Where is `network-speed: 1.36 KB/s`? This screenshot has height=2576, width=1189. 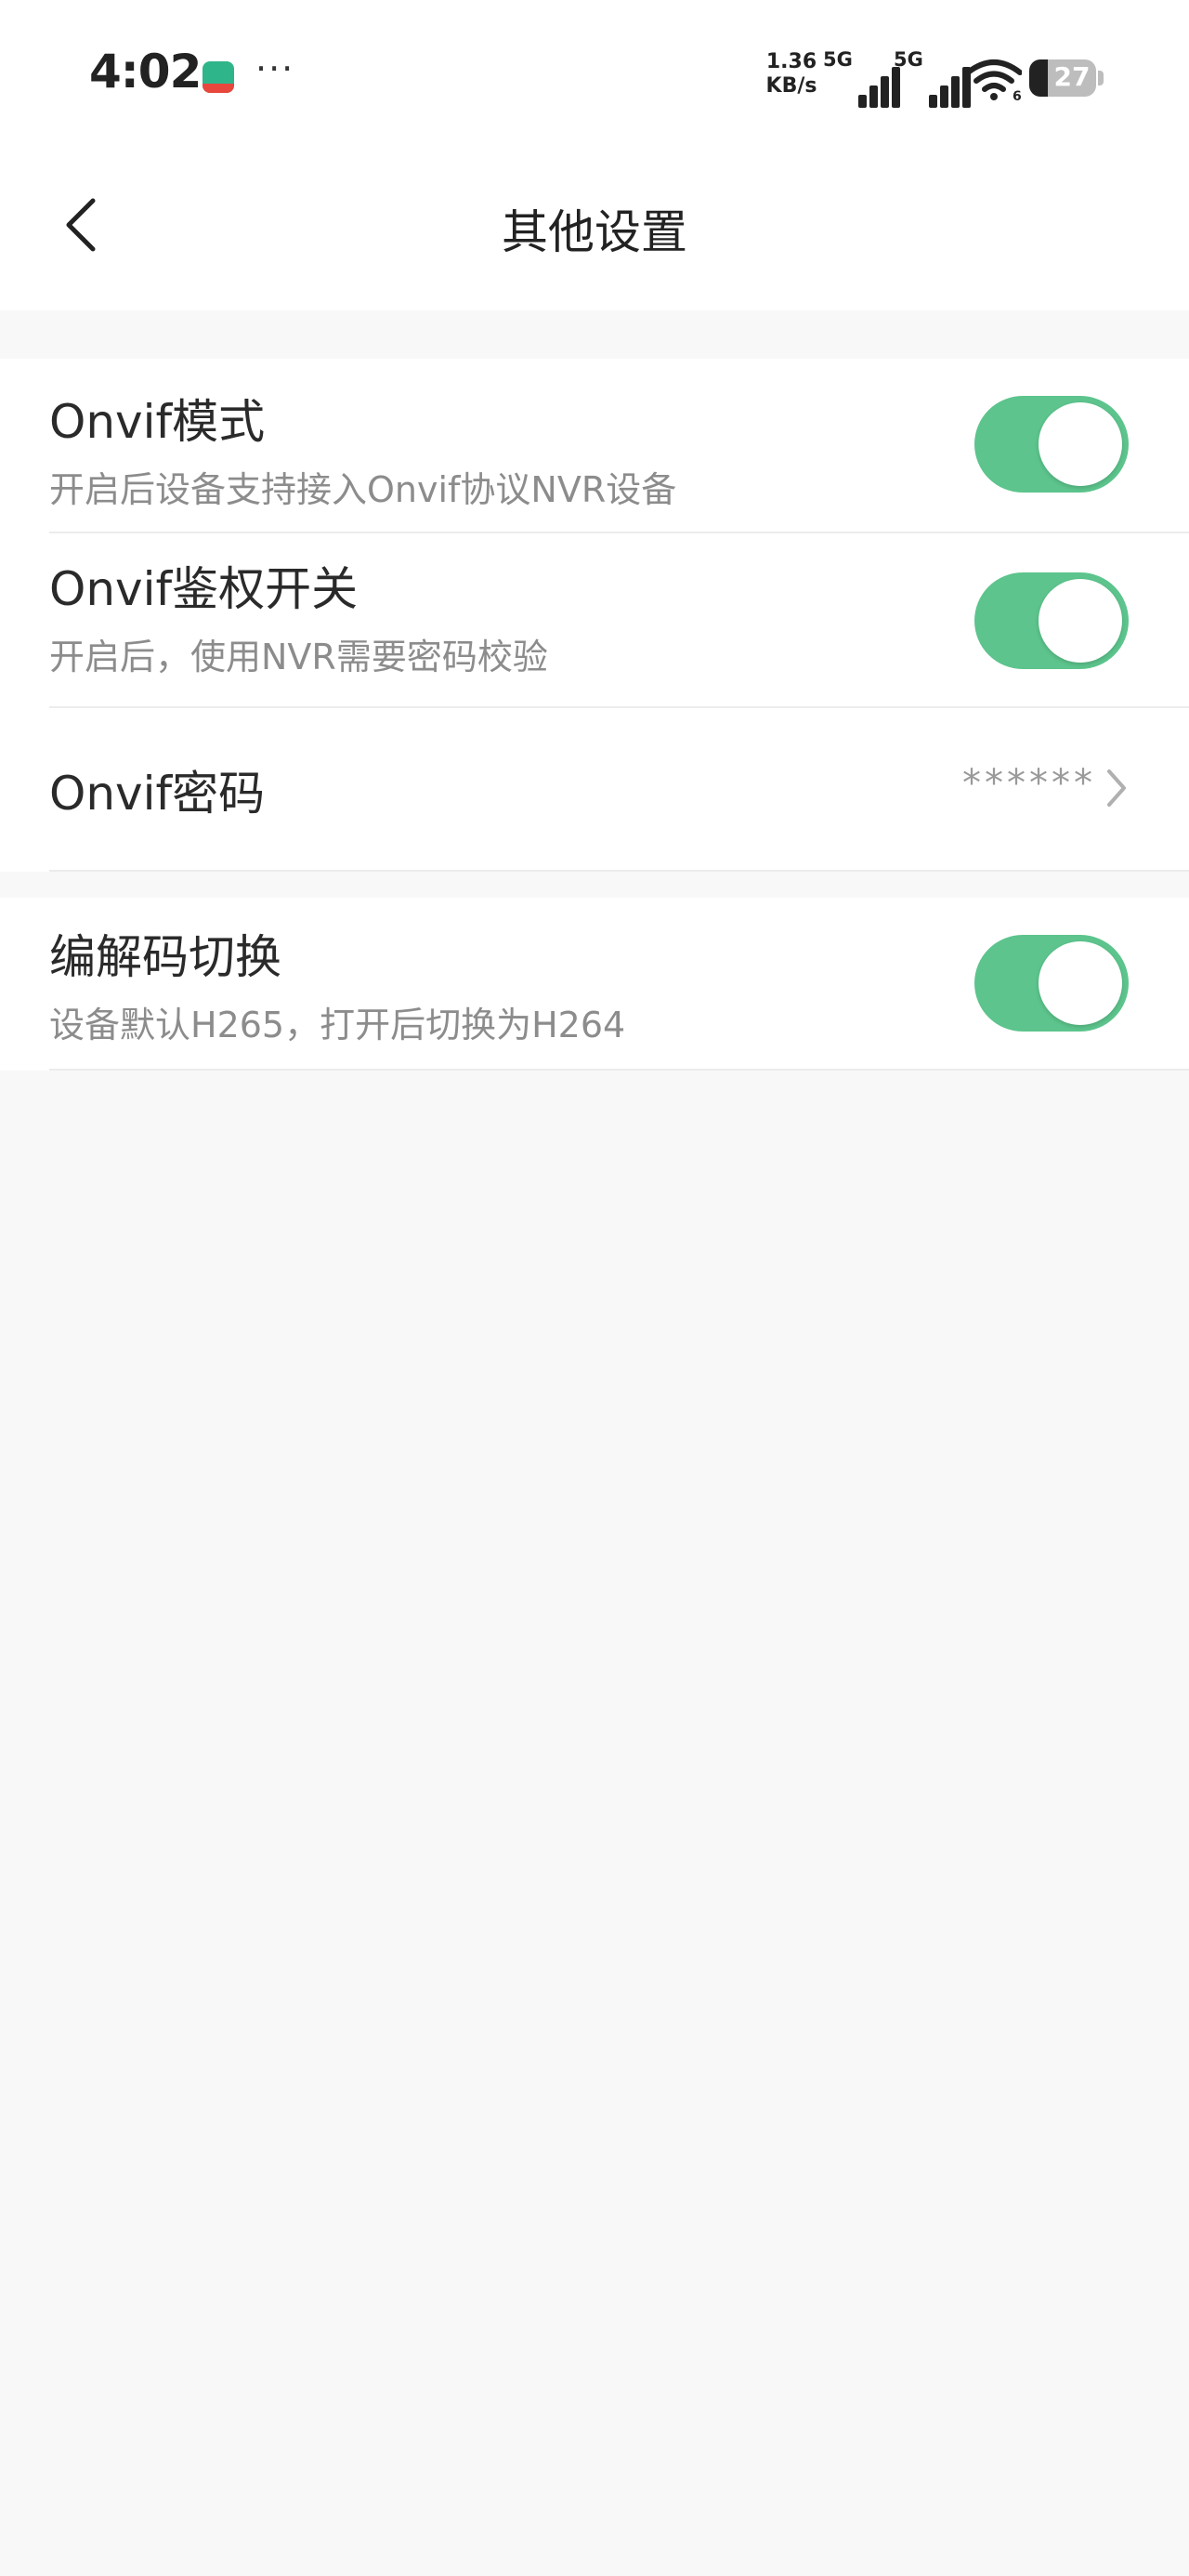 network-speed: 1.36 KB/s is located at coordinates (791, 74).